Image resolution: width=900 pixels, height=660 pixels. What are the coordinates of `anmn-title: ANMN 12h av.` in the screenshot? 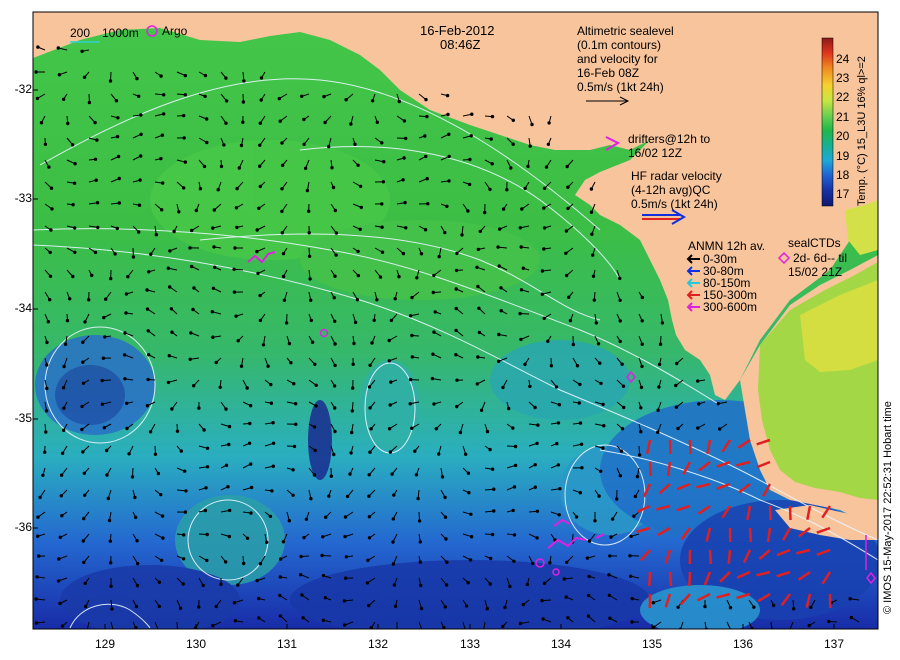 It's located at (727, 246).